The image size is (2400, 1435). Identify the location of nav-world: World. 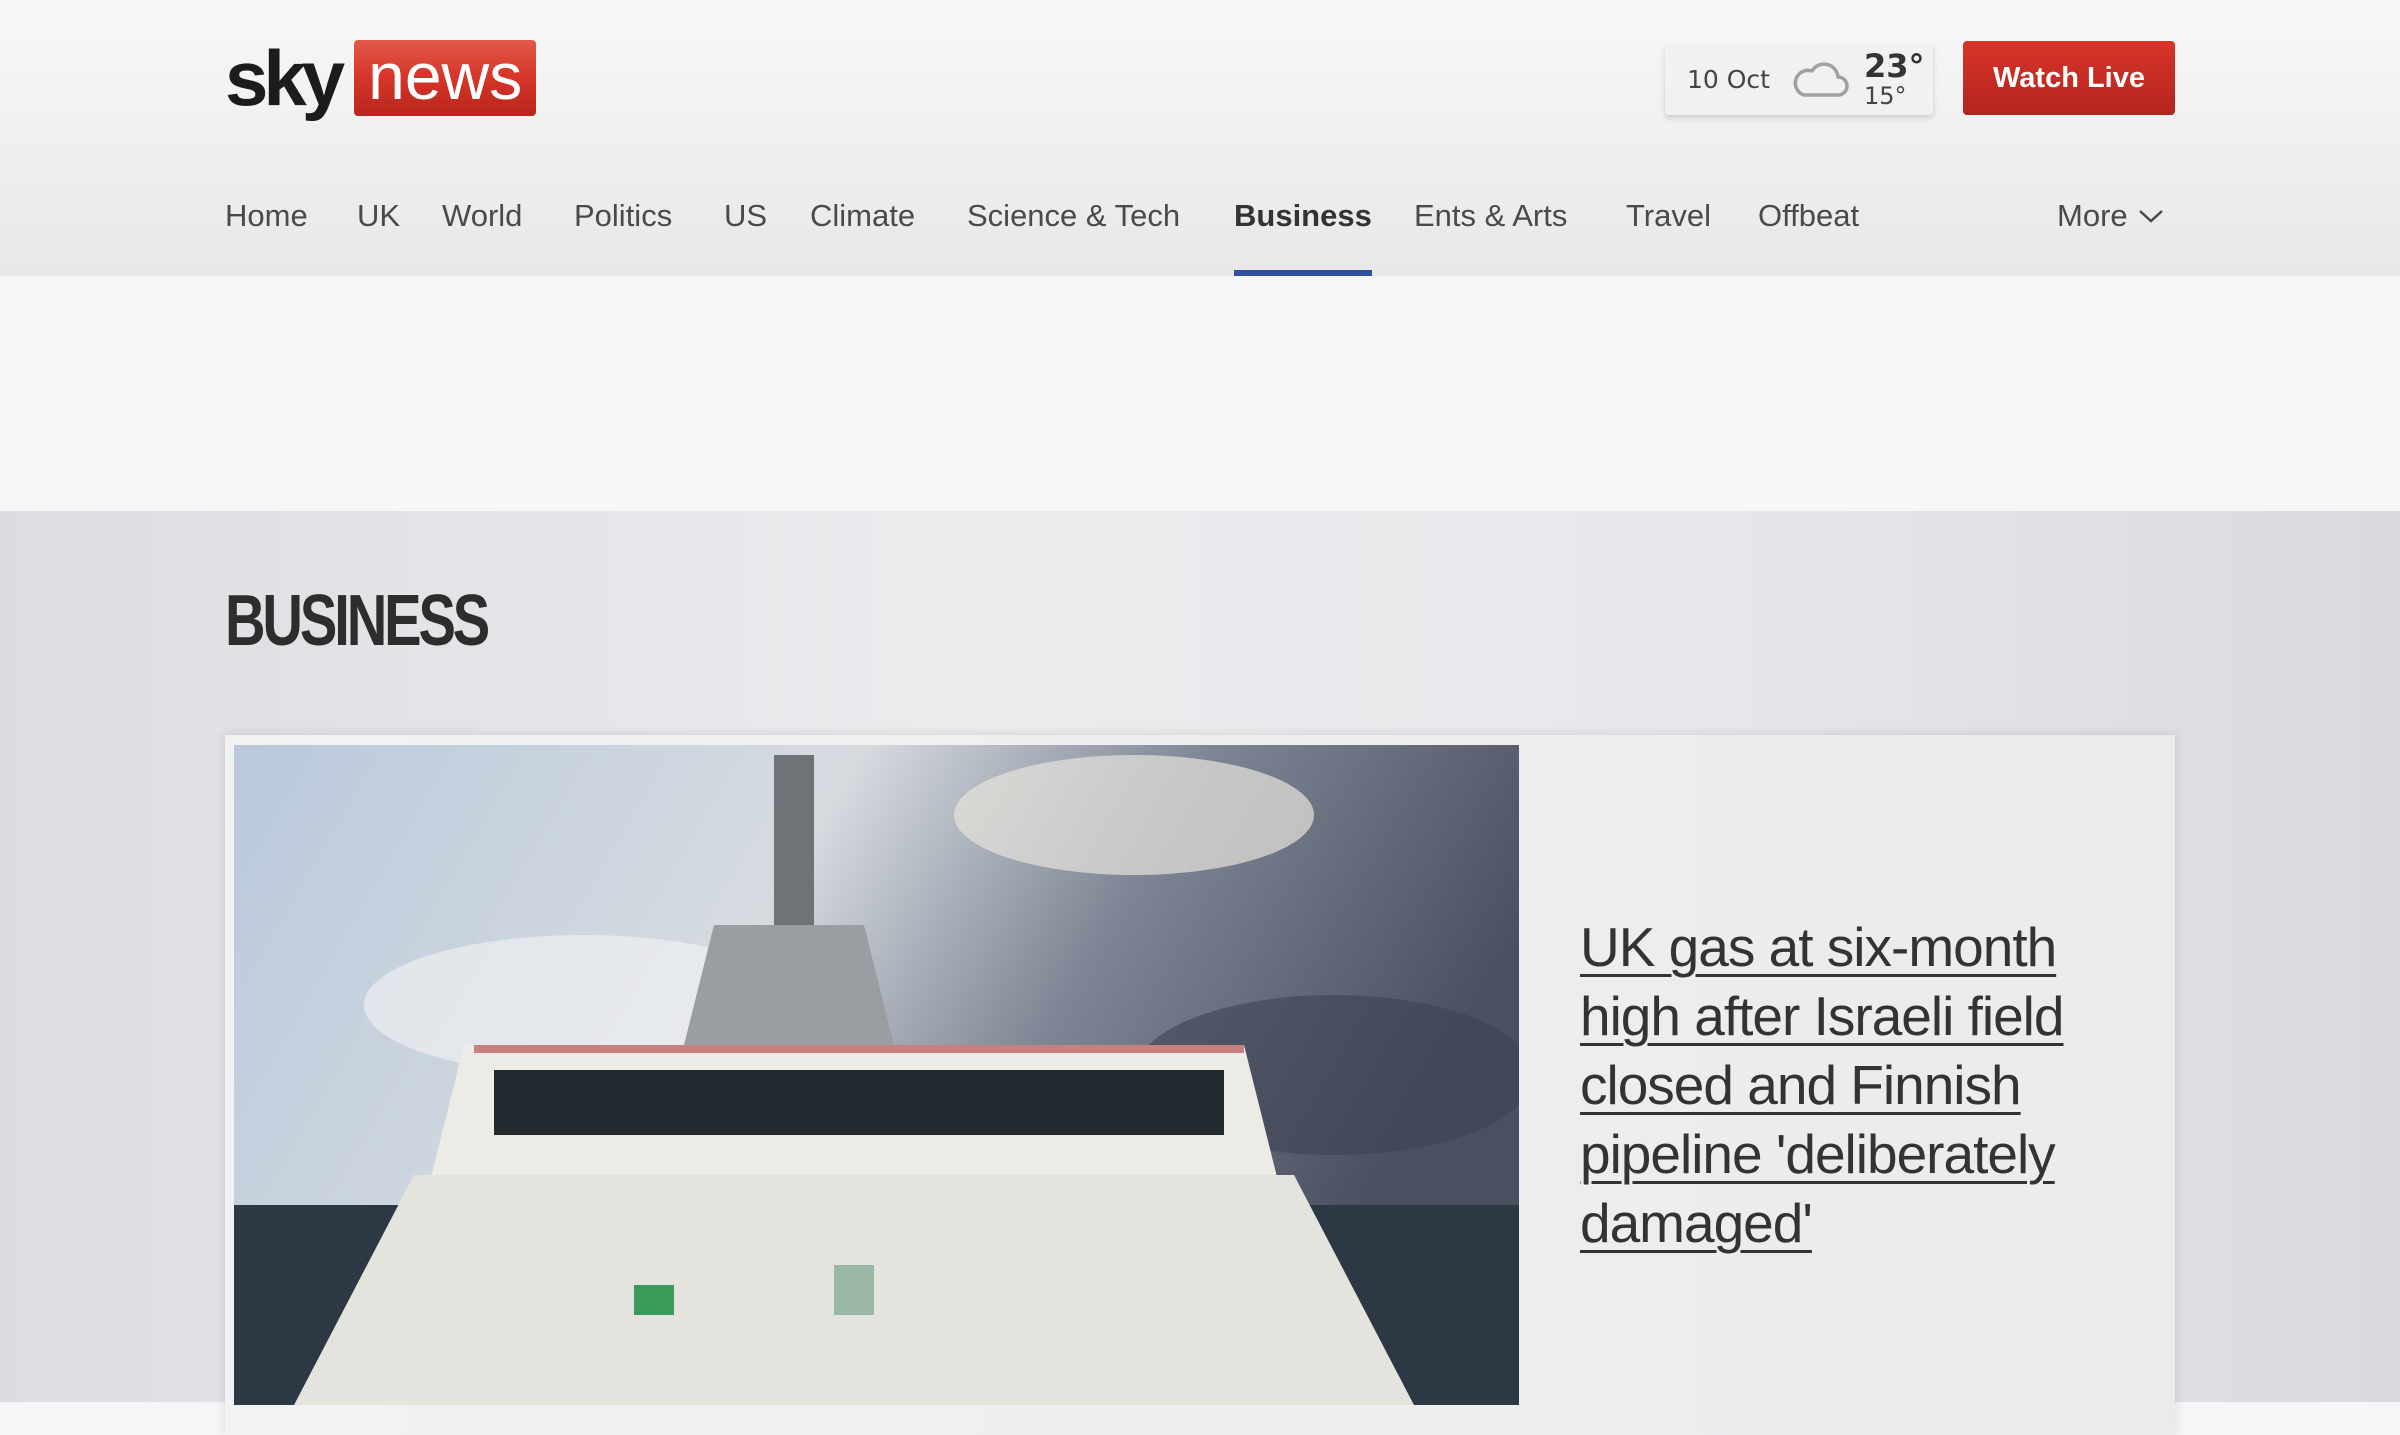
(482, 233).